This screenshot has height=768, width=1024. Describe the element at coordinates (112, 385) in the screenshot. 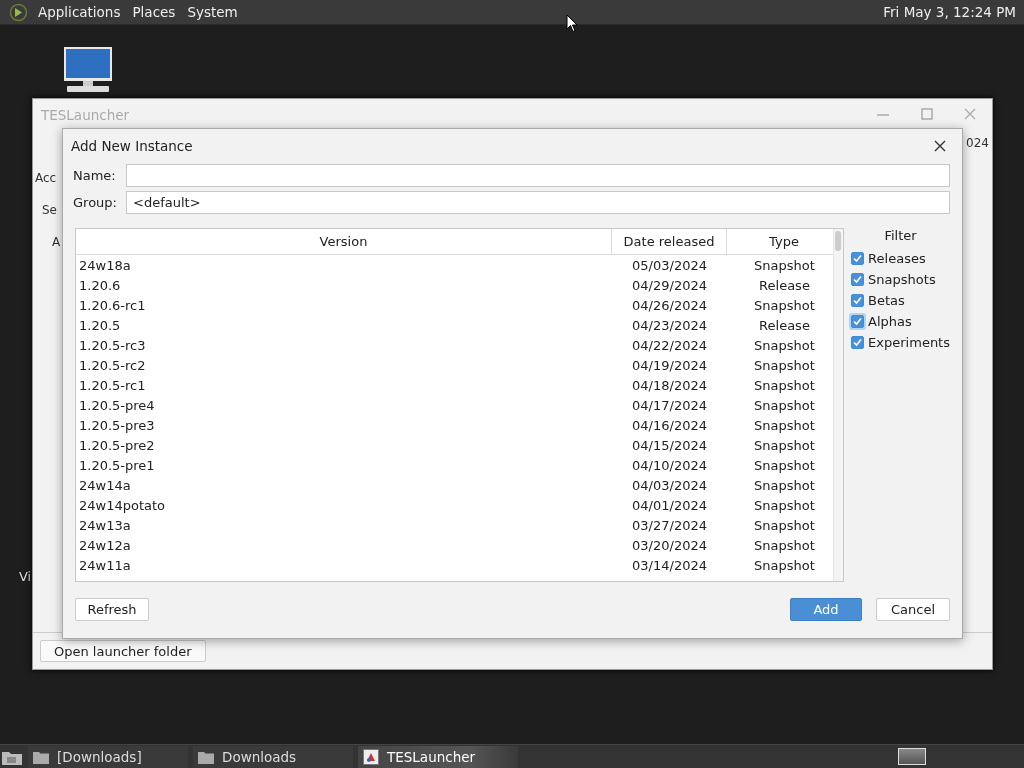

I see `table-cell-text: 1.20.5-rc1` at that location.